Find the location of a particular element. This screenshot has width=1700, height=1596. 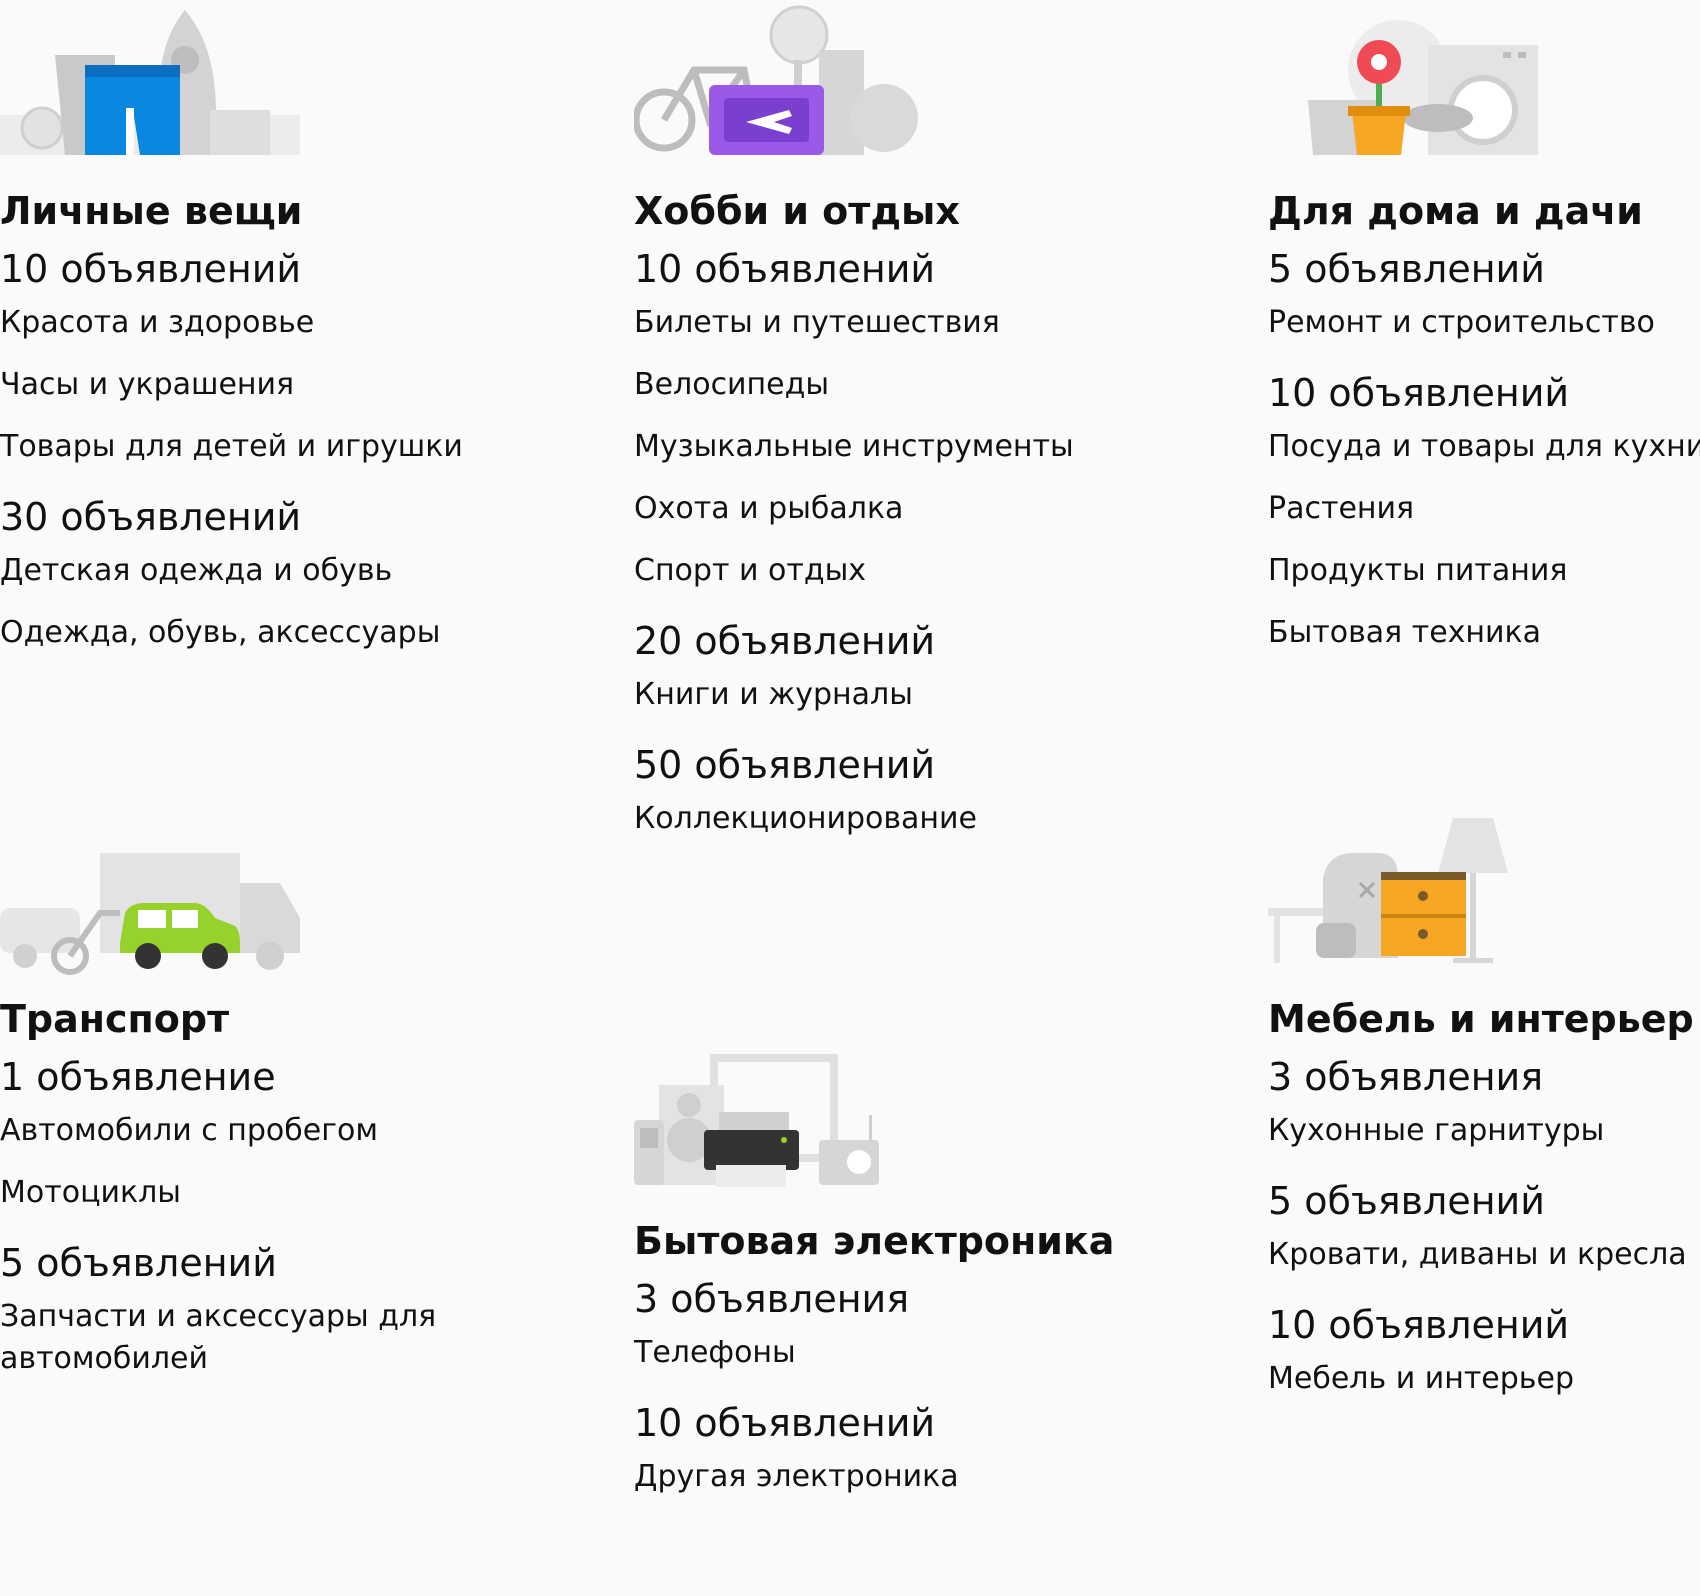

subcategory-link: Продукты питания is located at coordinates (1484, 571).